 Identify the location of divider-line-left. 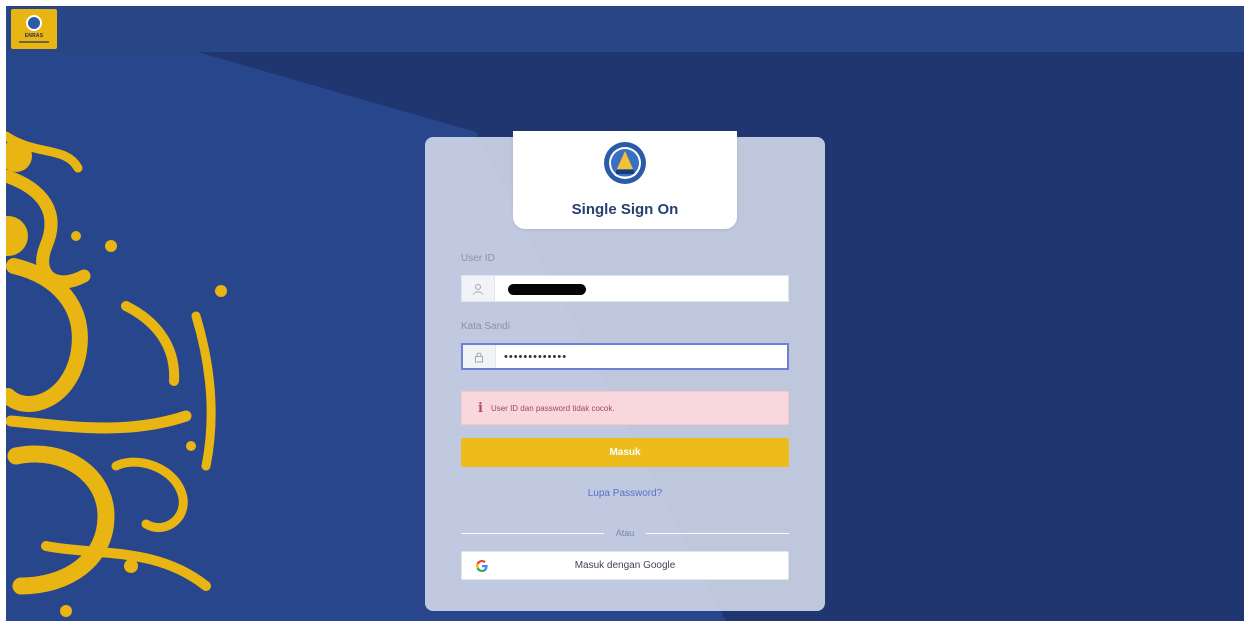
(532, 533).